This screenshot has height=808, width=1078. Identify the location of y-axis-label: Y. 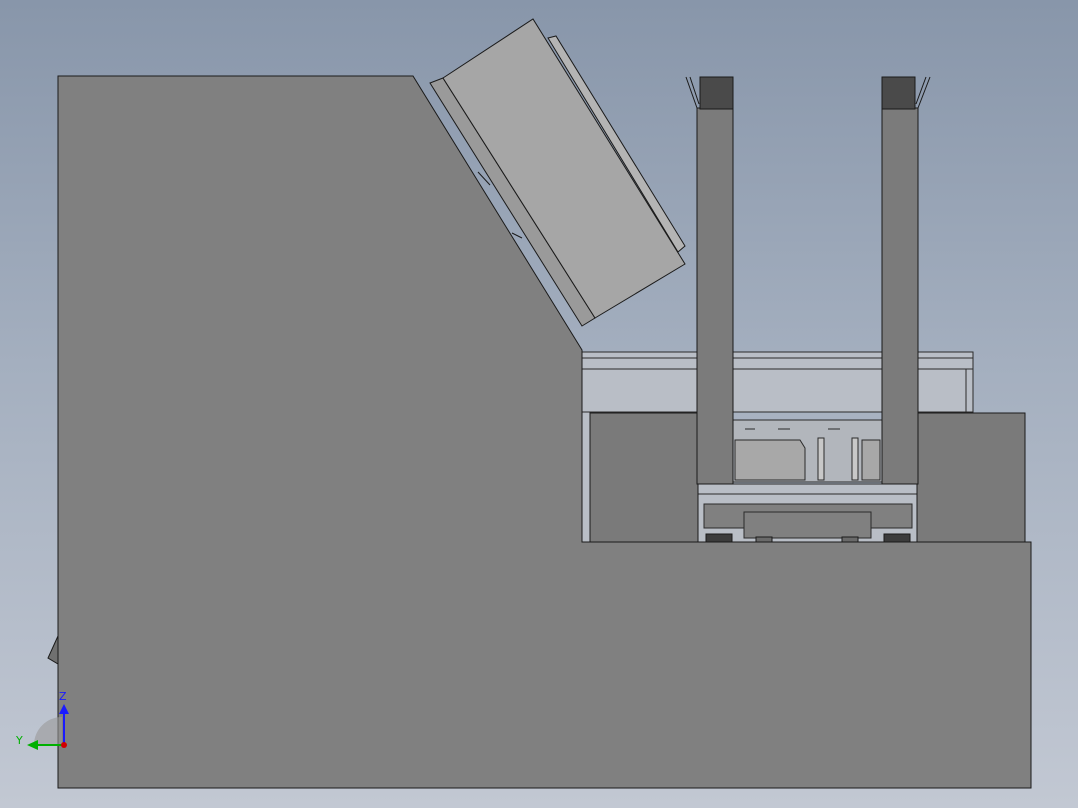
(19, 740).